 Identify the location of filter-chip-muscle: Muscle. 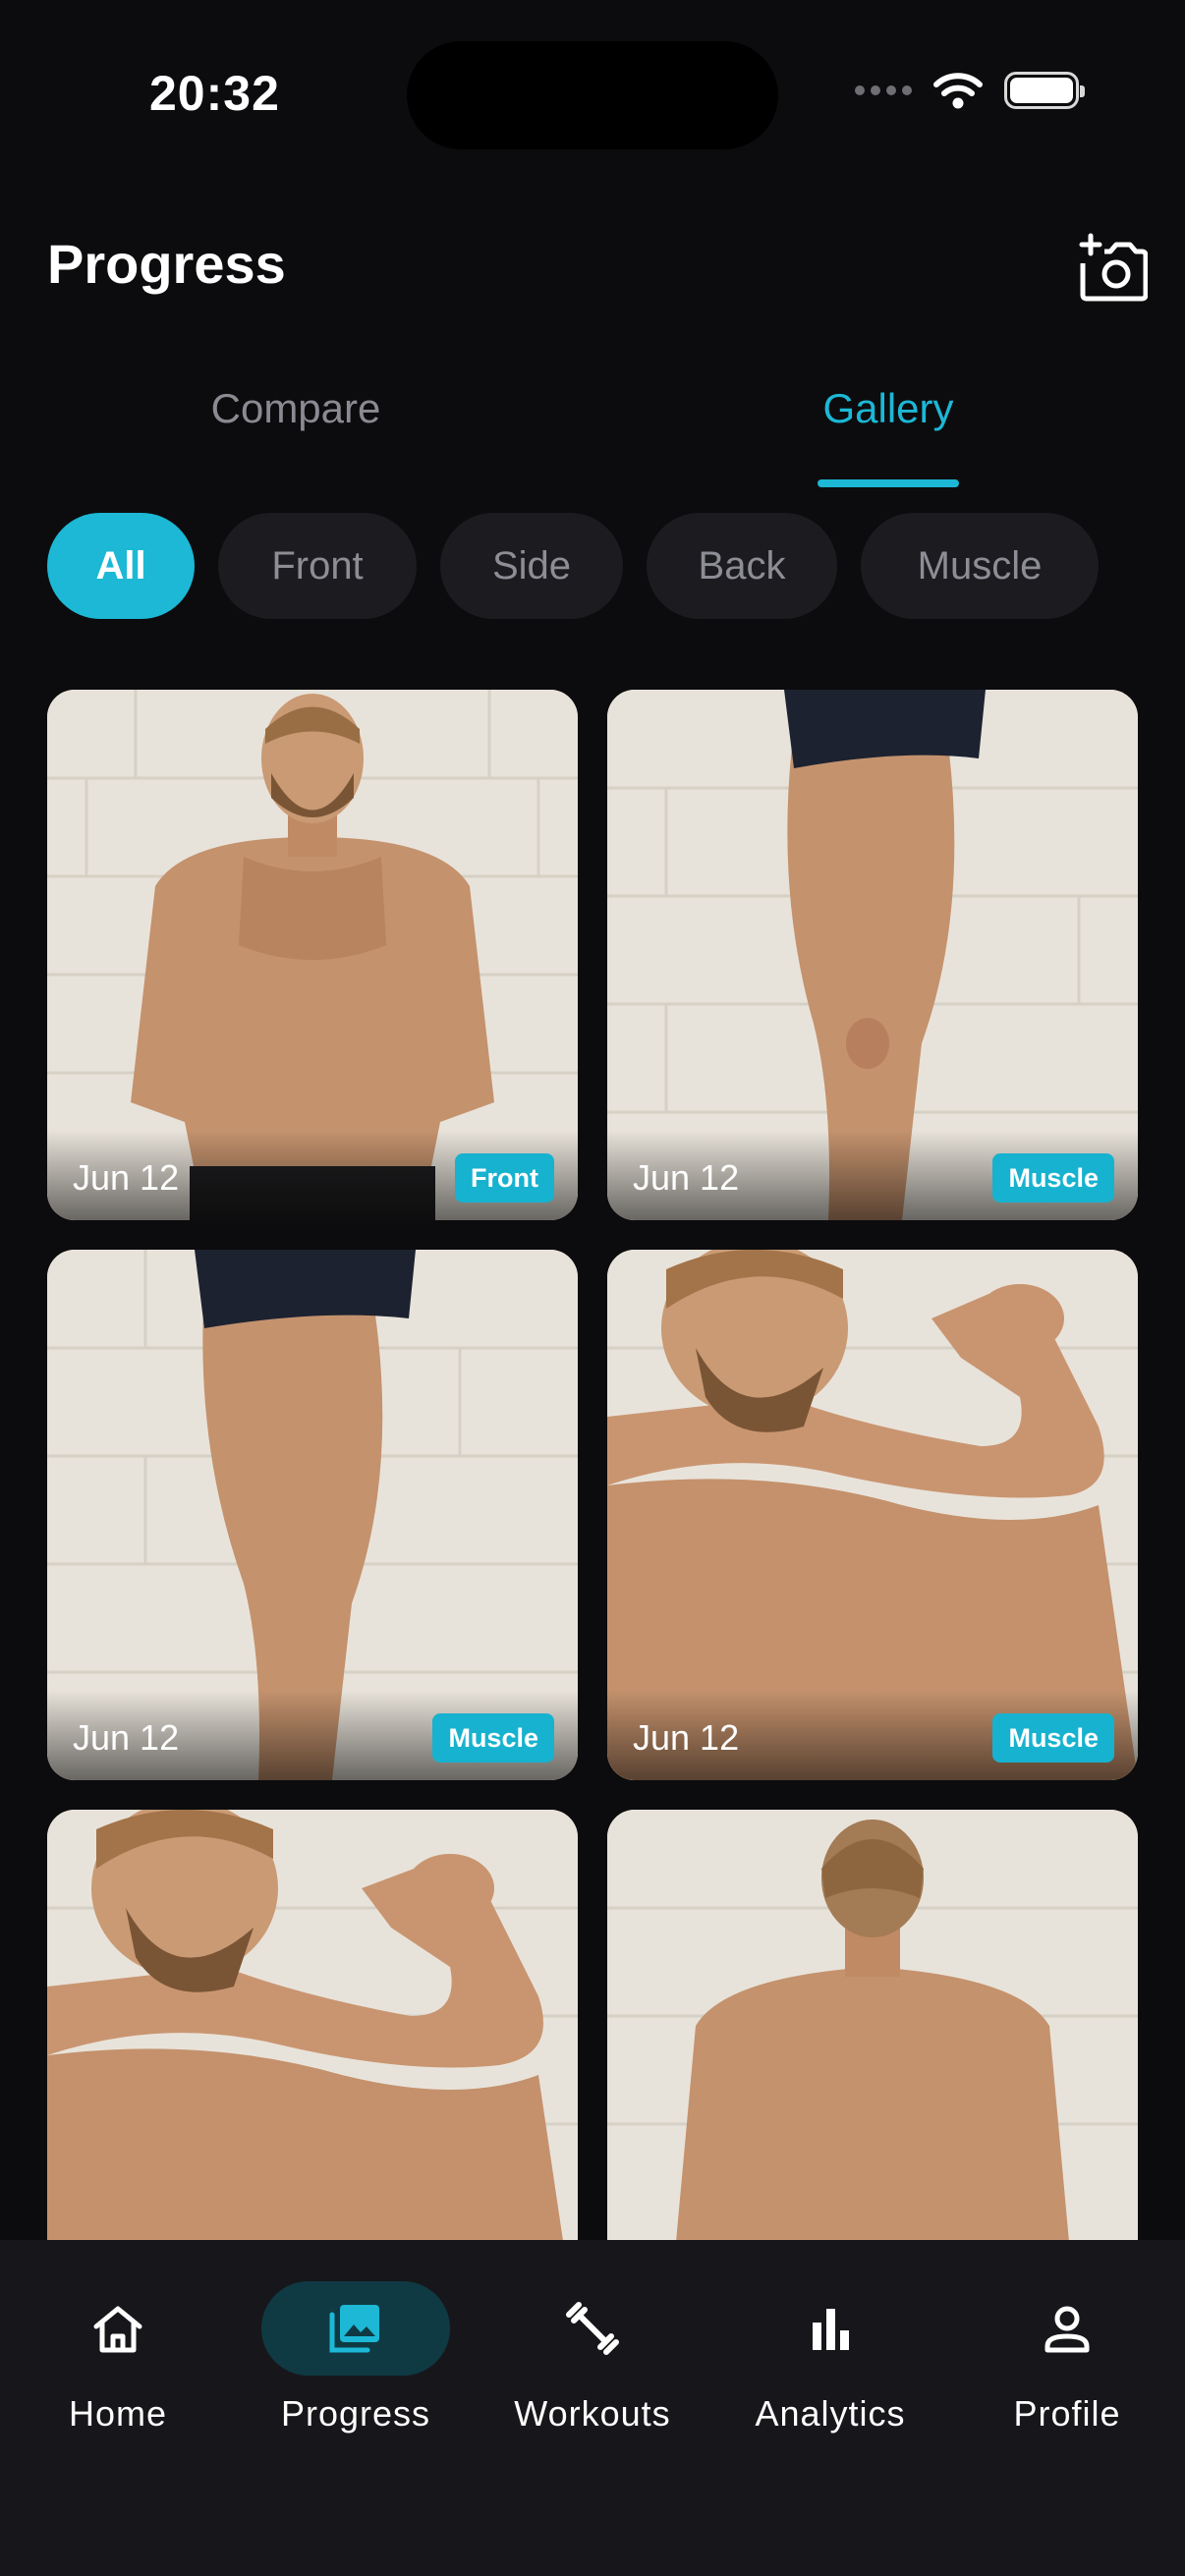
(980, 566).